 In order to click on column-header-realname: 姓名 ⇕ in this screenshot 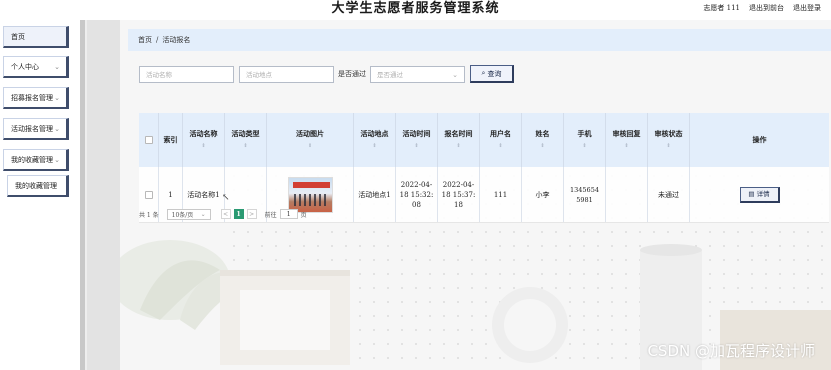, I will do `click(543, 140)`.